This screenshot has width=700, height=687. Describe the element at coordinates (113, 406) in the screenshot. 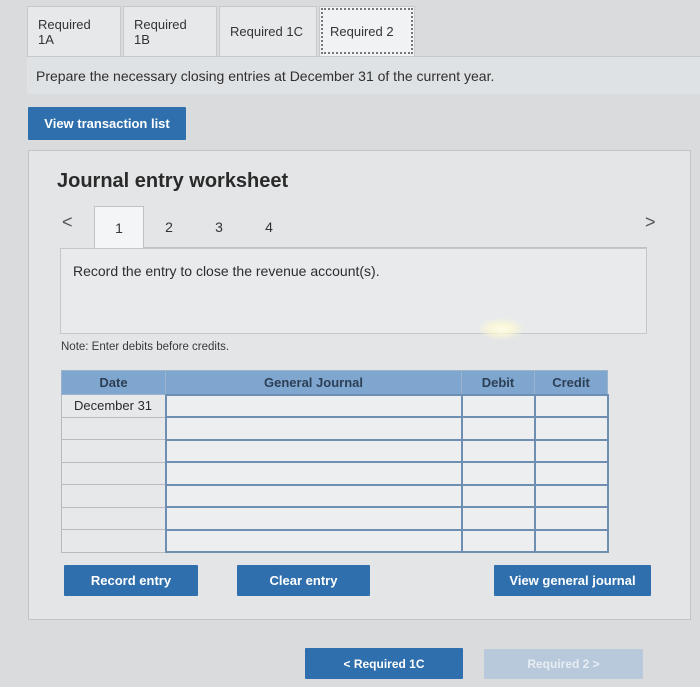

I see `date-cell: December 31` at that location.